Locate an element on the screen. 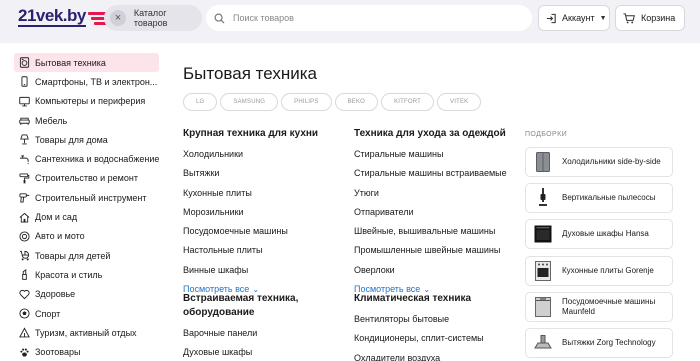 This screenshot has height=361, width=700. group-title: Крупная техника для кухни is located at coordinates (265, 134).